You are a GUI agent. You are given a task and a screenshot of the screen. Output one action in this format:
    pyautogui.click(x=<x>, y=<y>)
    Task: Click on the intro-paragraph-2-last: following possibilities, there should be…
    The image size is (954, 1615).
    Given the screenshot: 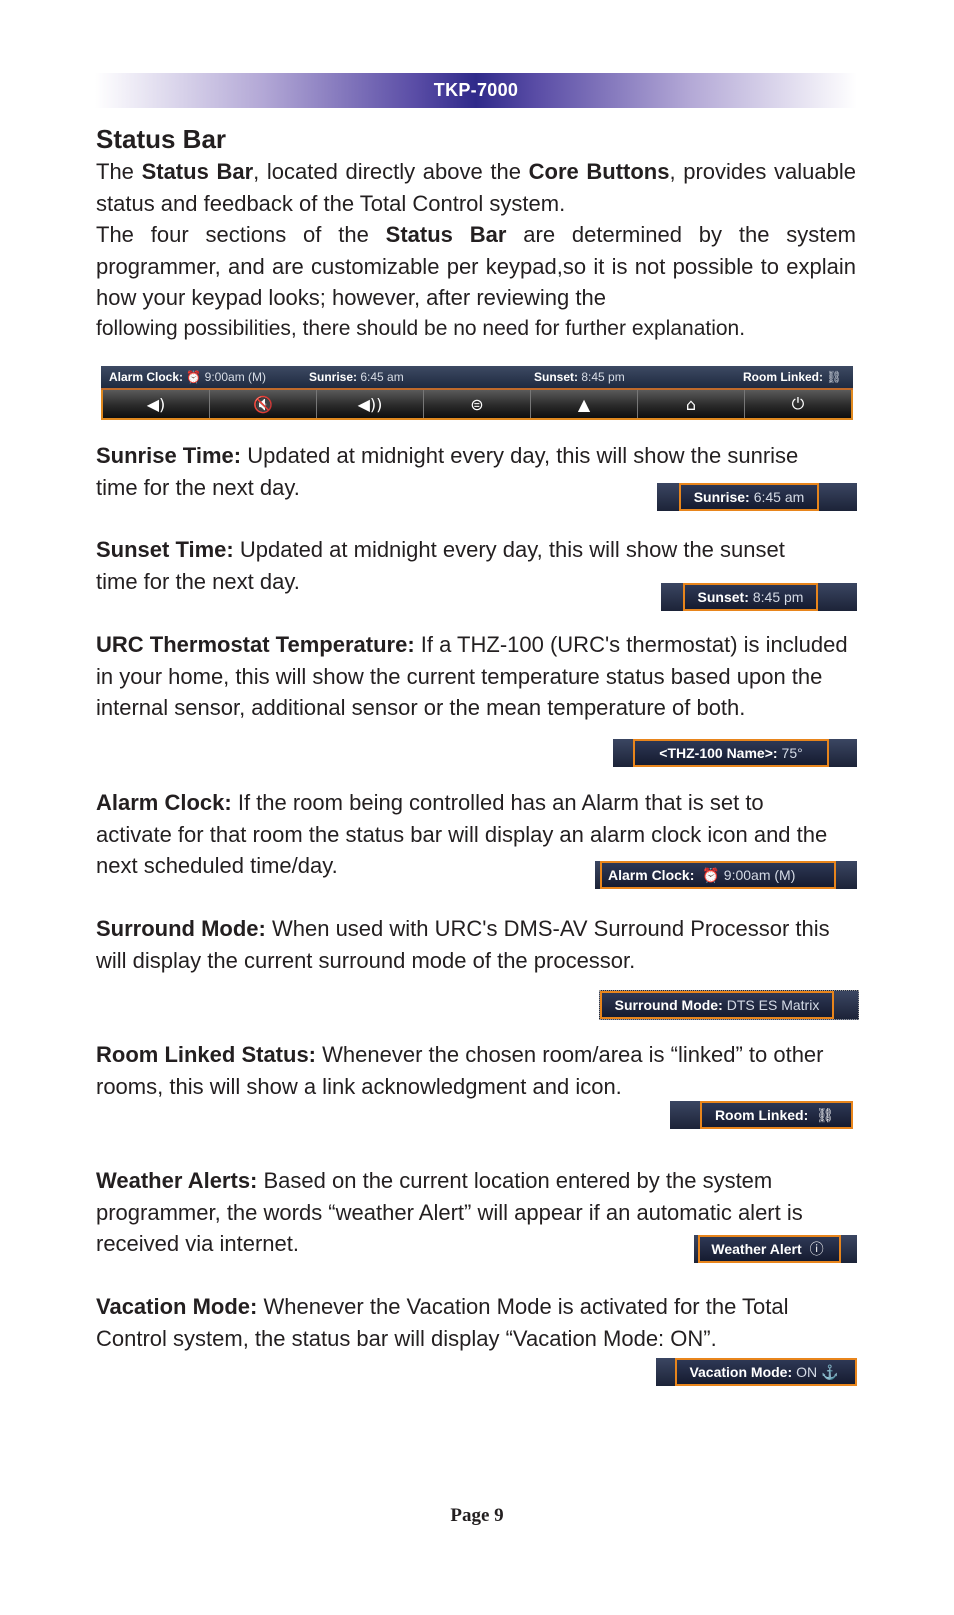 What is the action you would take?
    pyautogui.click(x=421, y=328)
    